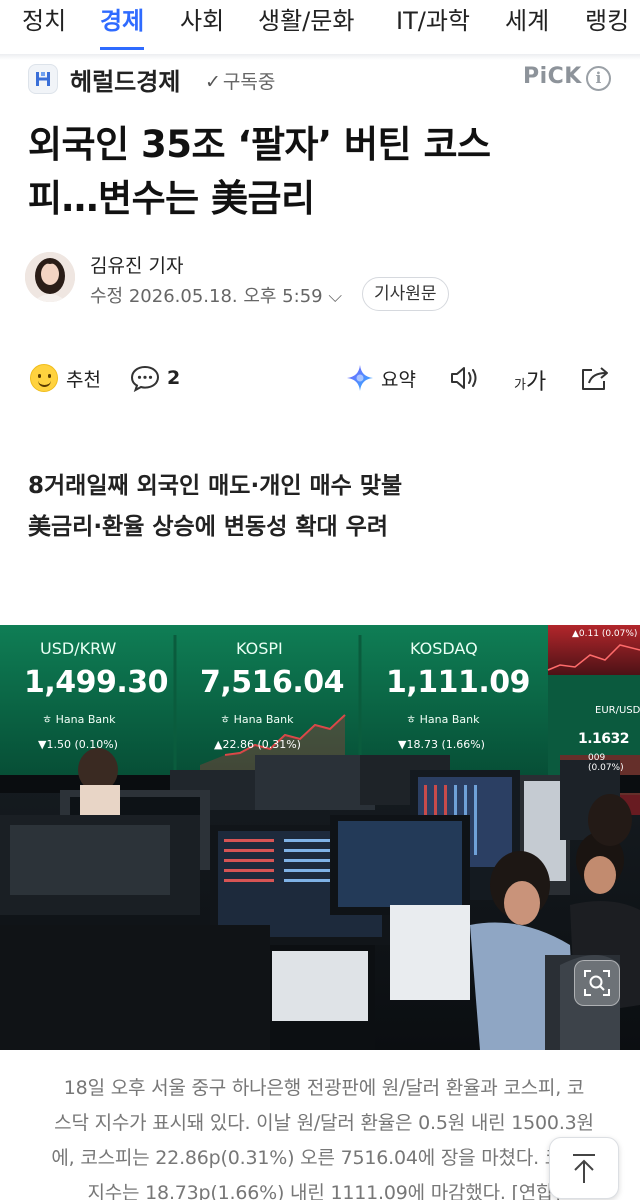  I want to click on press-name: 헤럴드경제, so click(125, 79).